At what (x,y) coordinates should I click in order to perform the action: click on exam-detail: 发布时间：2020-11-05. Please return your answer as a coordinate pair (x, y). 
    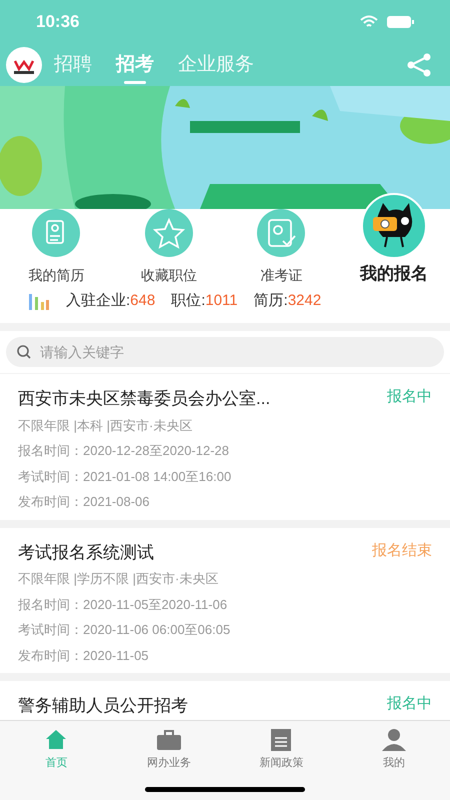
    Looking at the image, I should click on (84, 655).